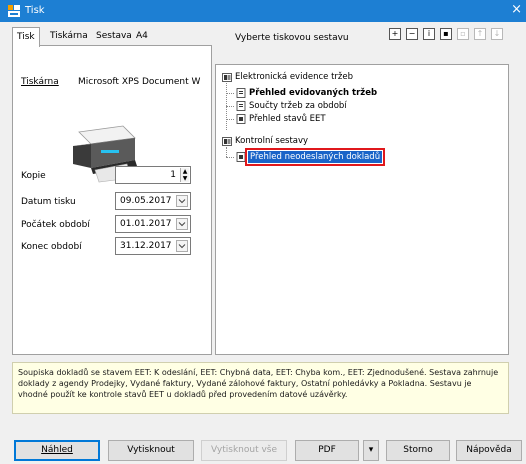 This screenshot has width=526, height=464. I want to click on tree-item-label: Přehled stavů EET, so click(287, 119).